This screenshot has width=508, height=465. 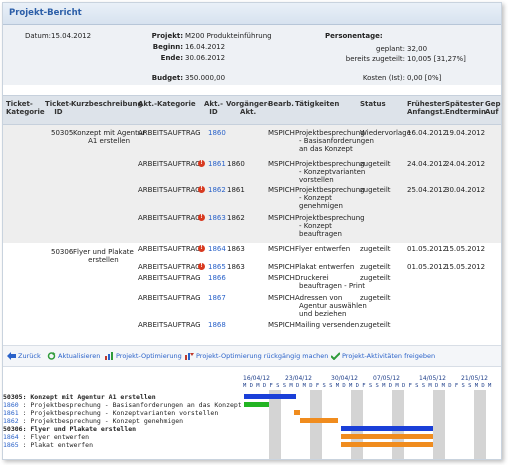 I want to click on gantt-date-label: 23/04/12, so click(x=298, y=378).